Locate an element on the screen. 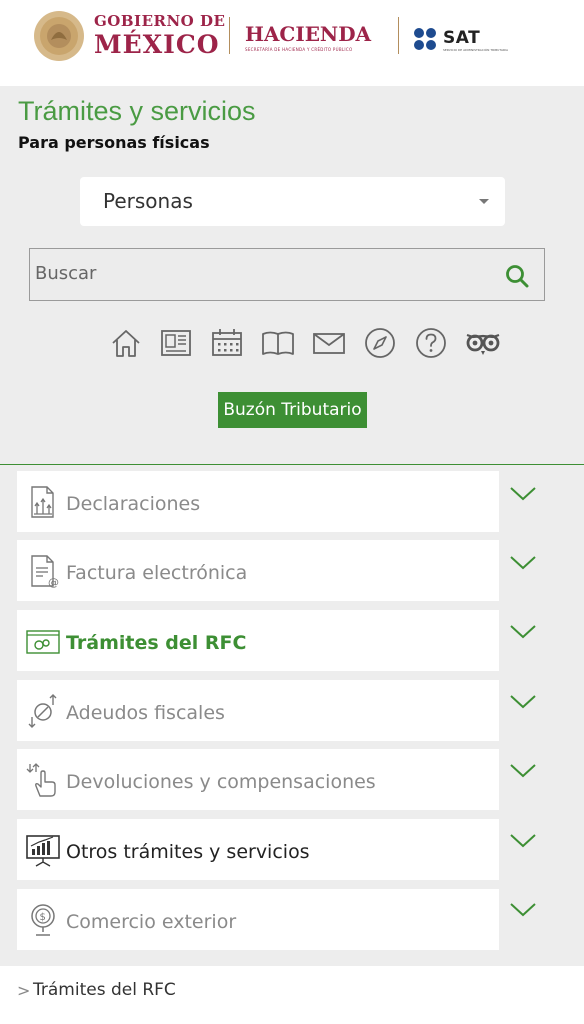  book-icon is located at coordinates (278, 343).